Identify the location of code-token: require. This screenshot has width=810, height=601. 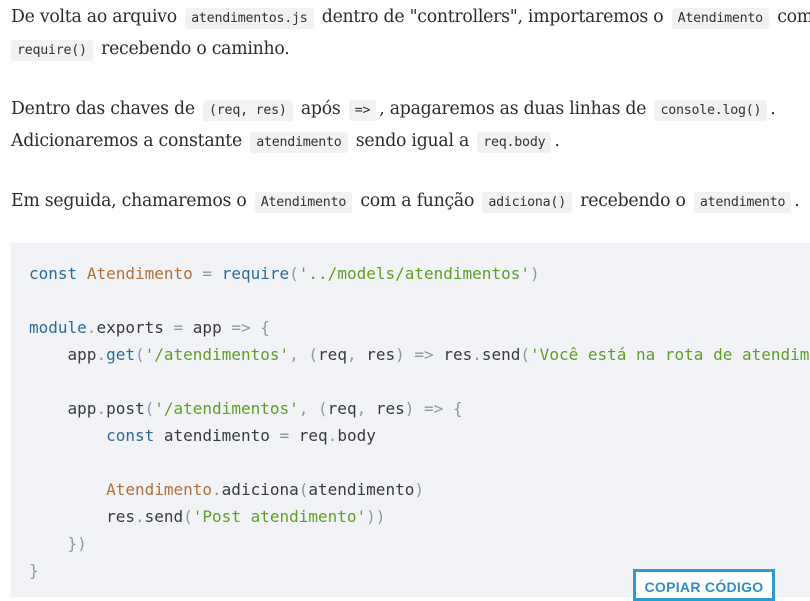
(255, 273).